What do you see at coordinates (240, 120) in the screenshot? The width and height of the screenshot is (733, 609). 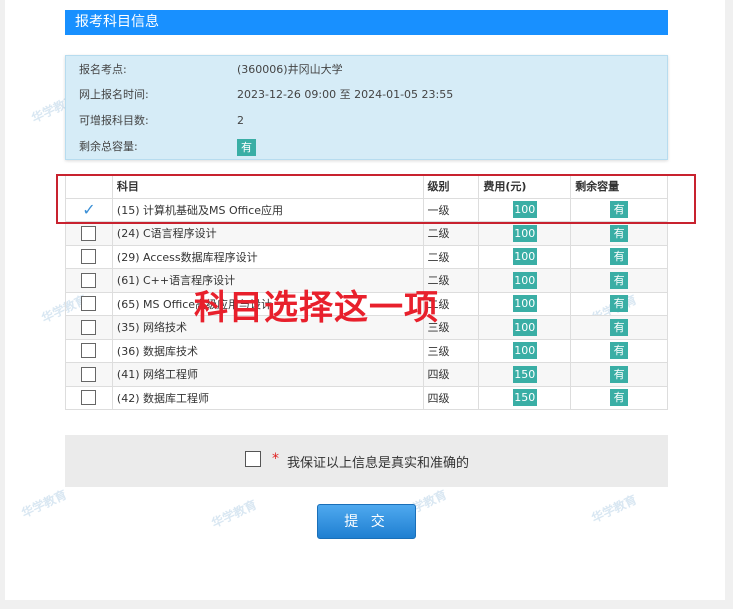 I see `info-value: 2` at bounding box center [240, 120].